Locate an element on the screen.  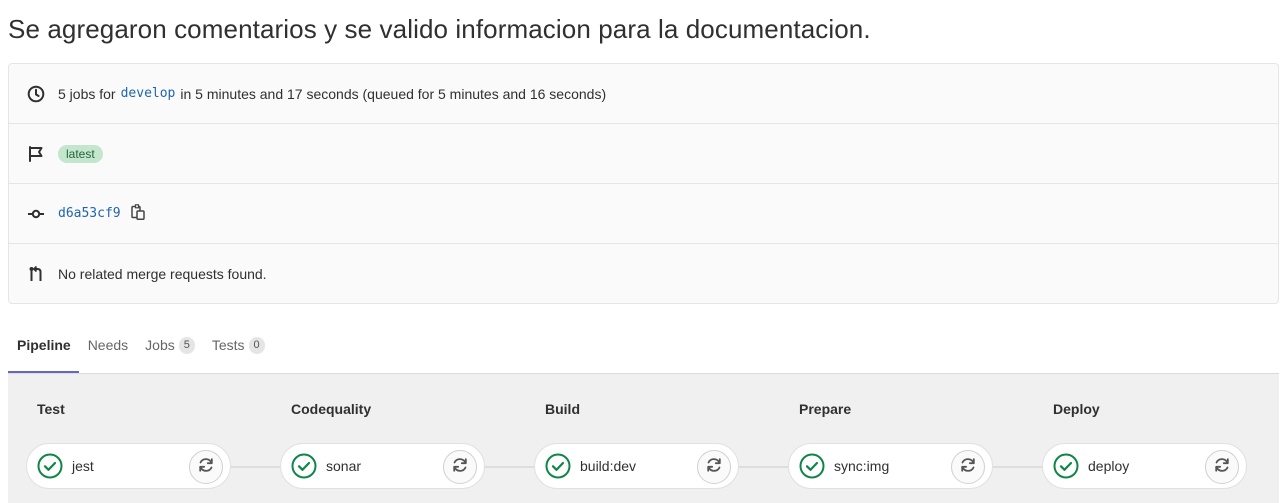
job-deploy: deploy is located at coordinates (1144, 466).